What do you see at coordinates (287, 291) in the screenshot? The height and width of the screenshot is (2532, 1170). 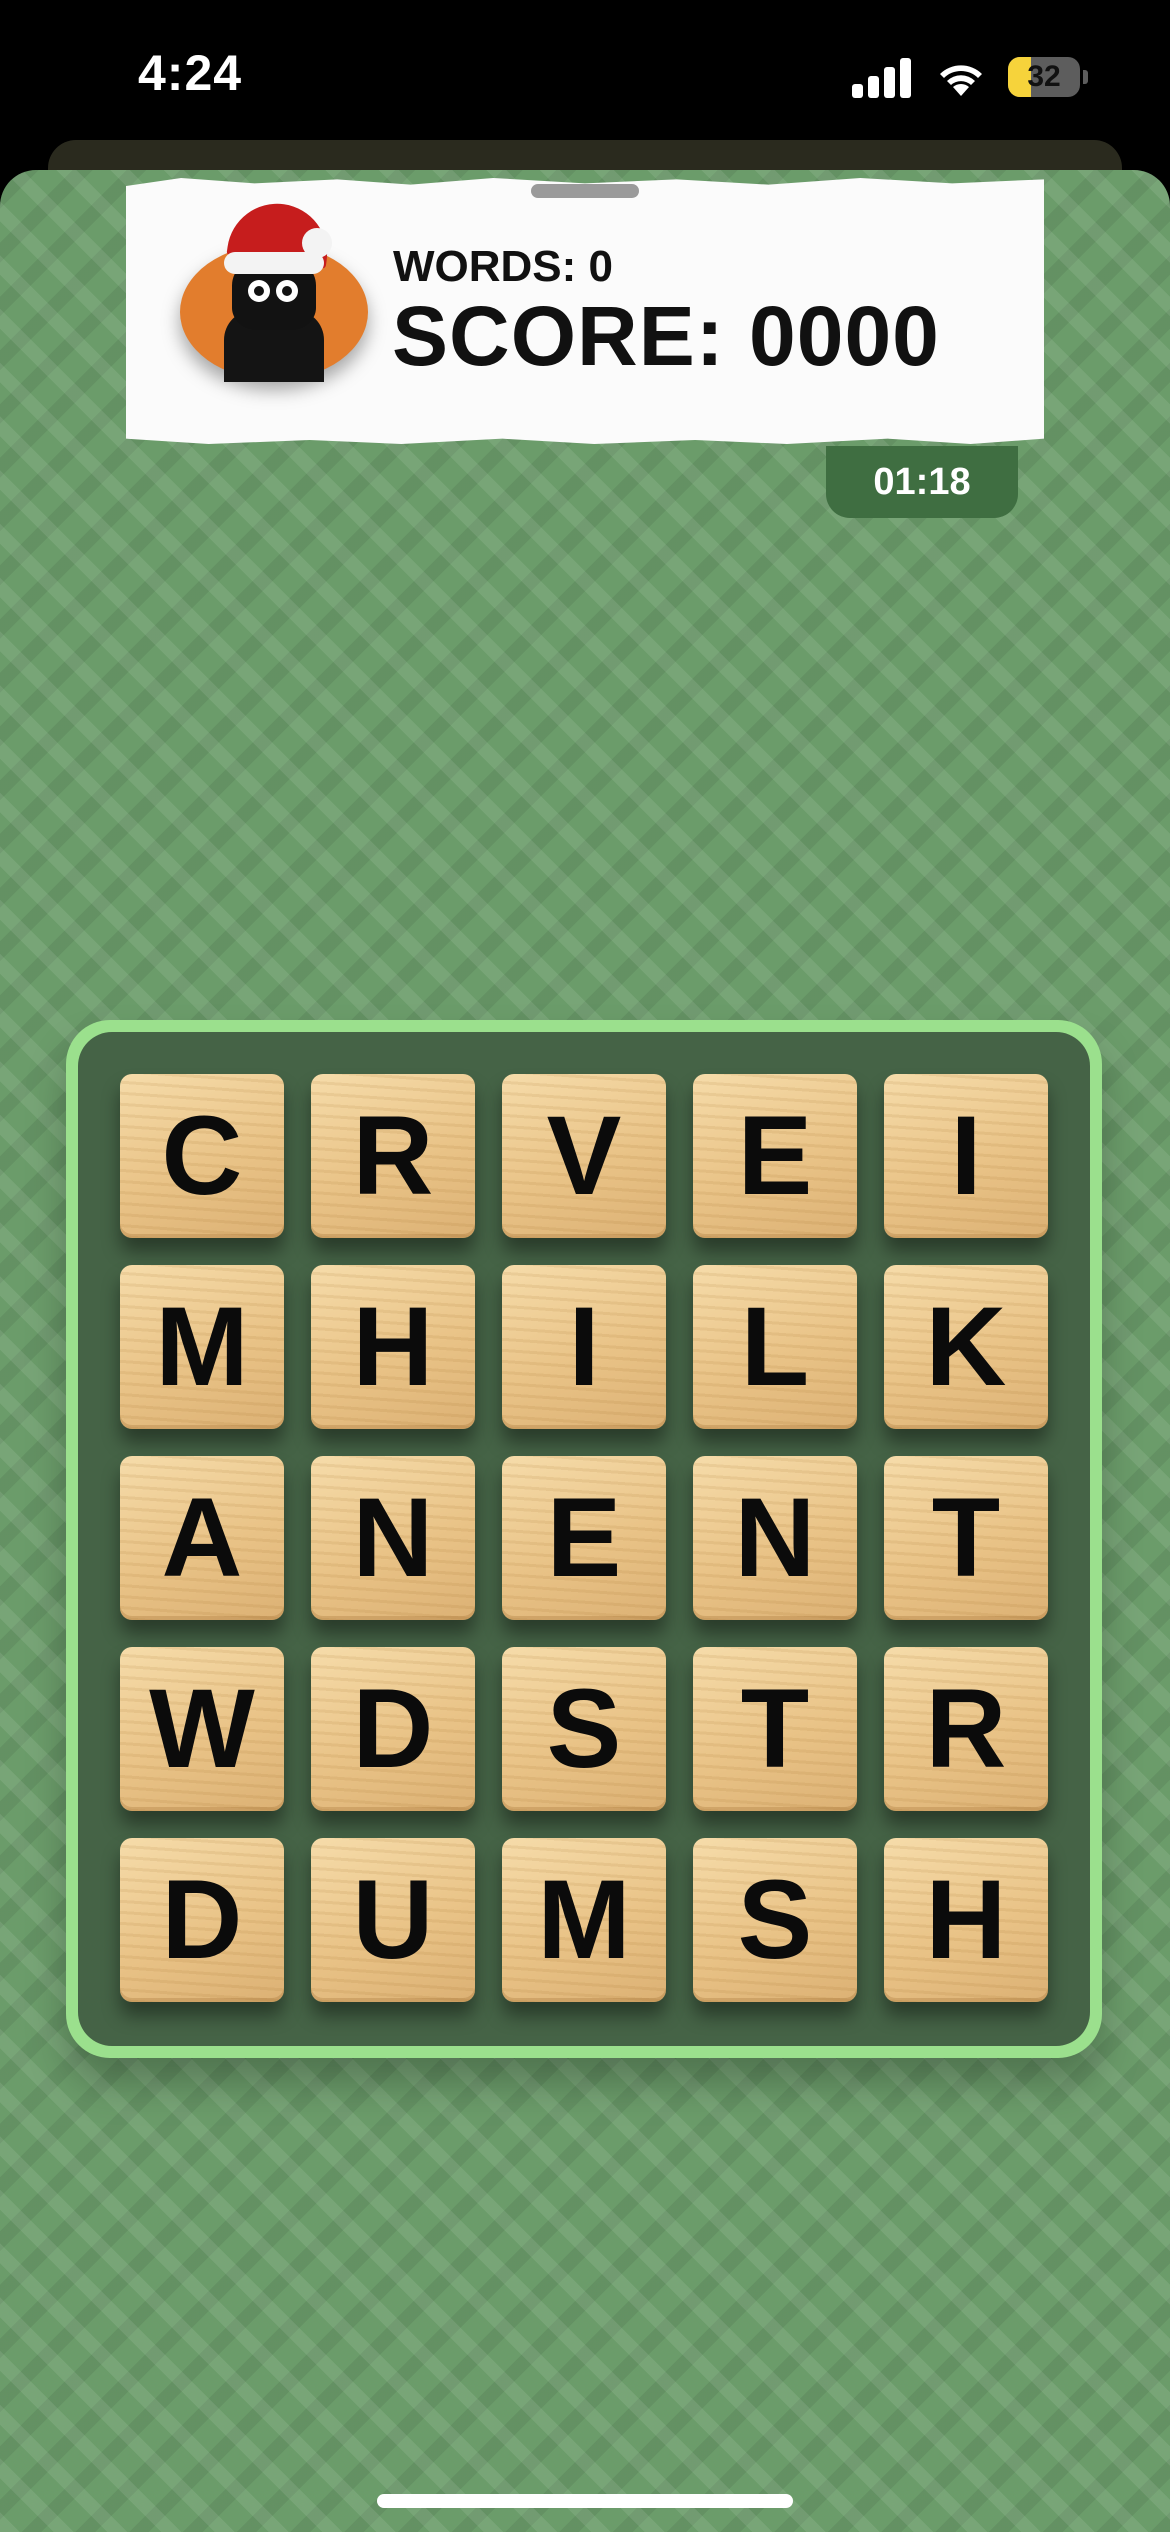 I see `gorilla-eye-right` at bounding box center [287, 291].